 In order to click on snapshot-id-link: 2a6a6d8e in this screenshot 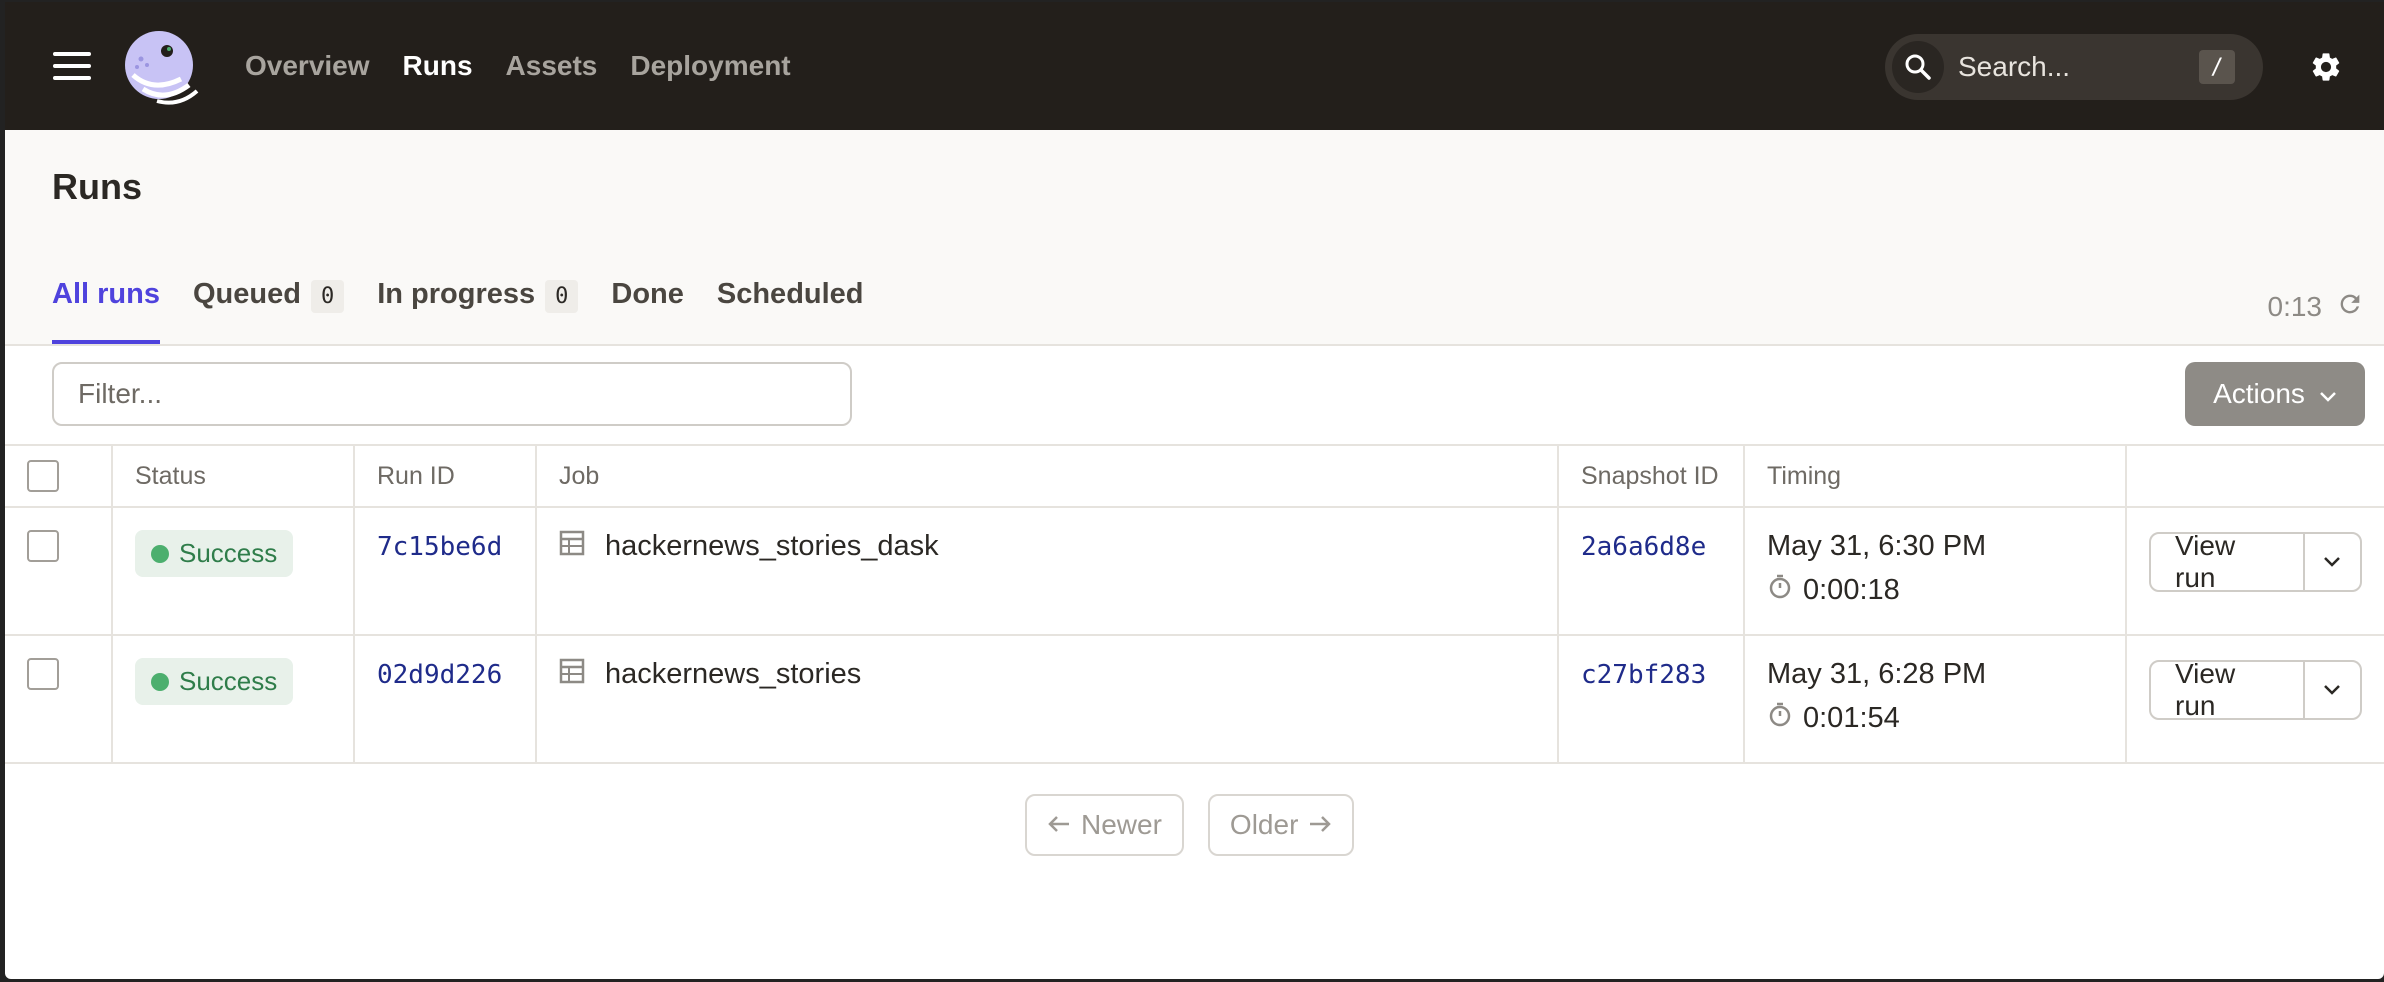, I will do `click(1643, 547)`.